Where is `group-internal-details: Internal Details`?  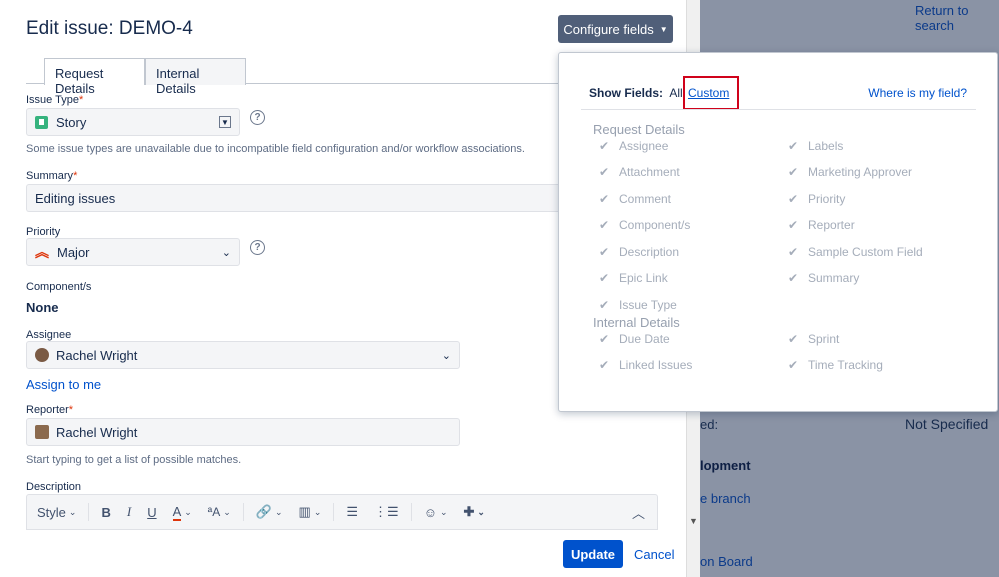 group-internal-details: Internal Details is located at coordinates (636, 322).